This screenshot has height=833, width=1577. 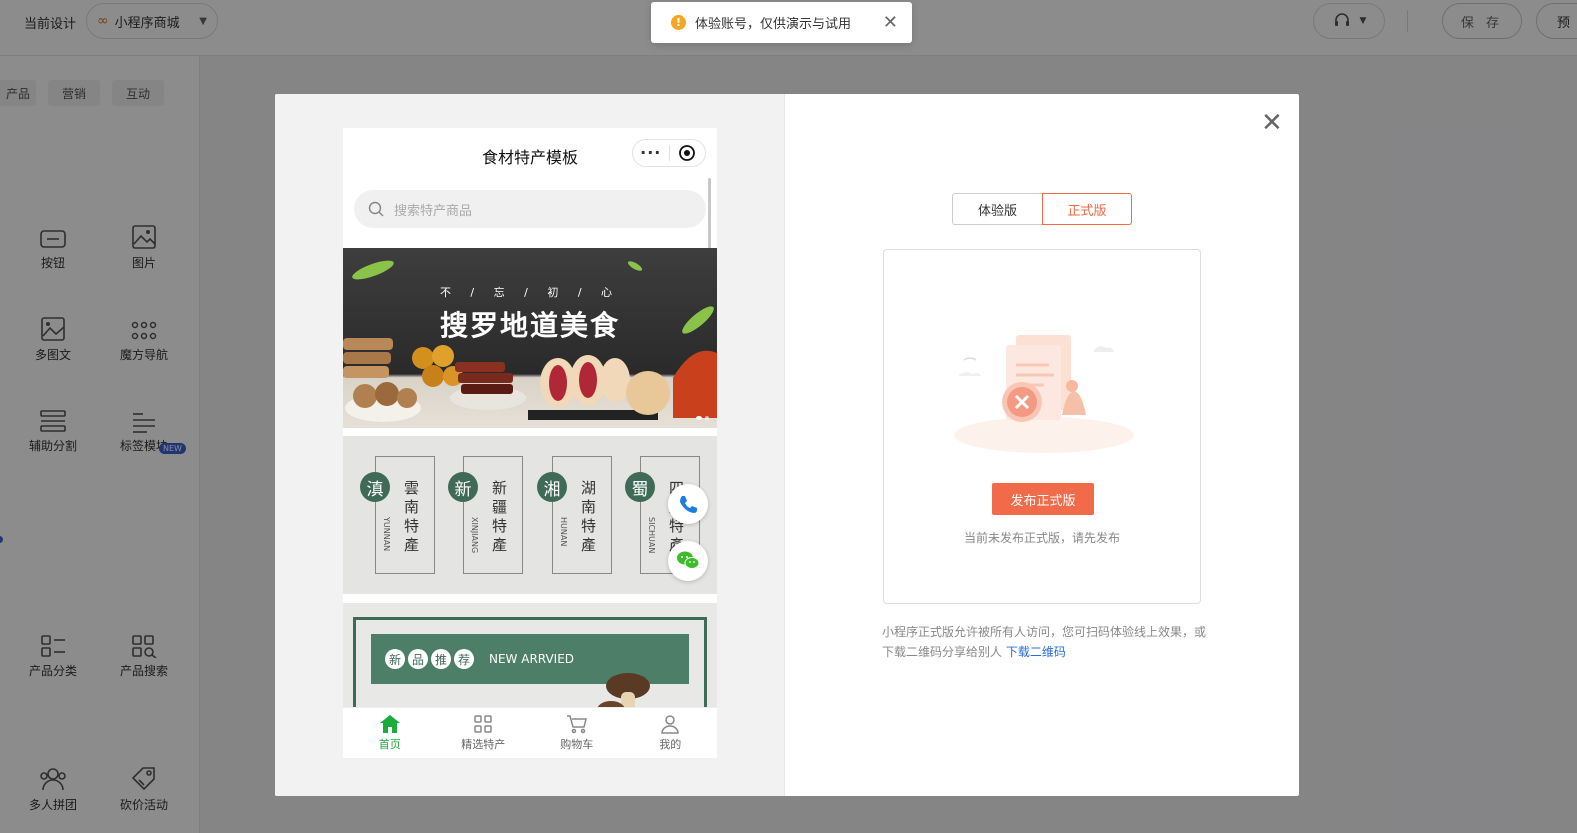 I want to click on search-icon, so click(x=376, y=209).